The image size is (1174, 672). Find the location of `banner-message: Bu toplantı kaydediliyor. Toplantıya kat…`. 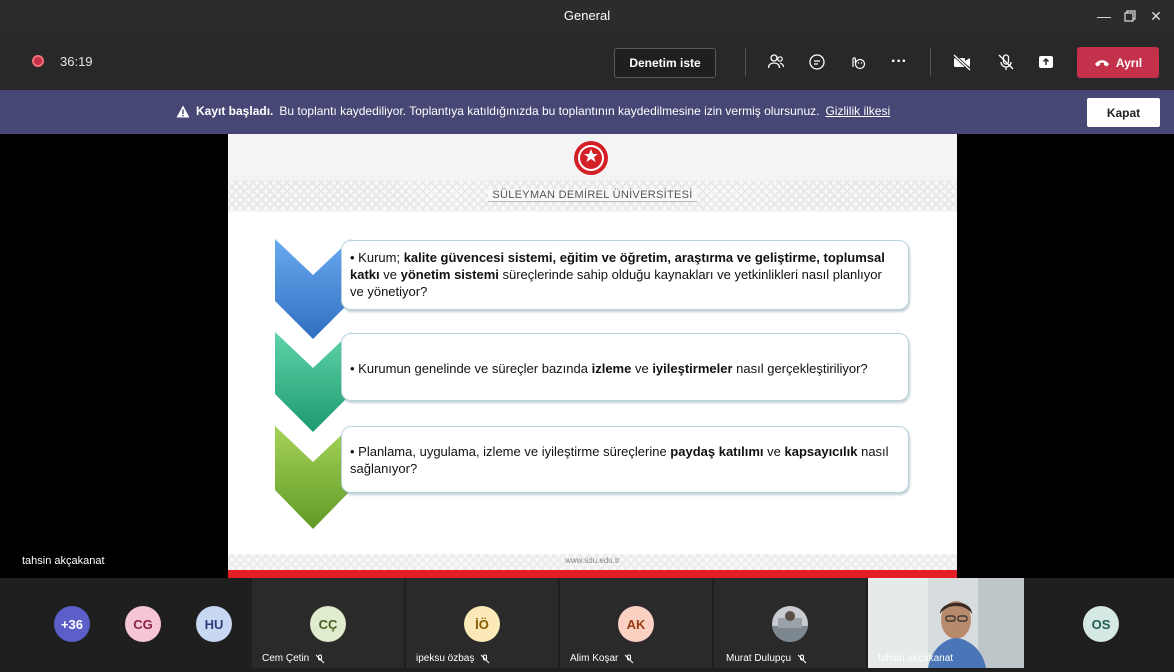

banner-message: Bu toplantı kaydediliyor. Toplantıya kat… is located at coordinates (549, 111).